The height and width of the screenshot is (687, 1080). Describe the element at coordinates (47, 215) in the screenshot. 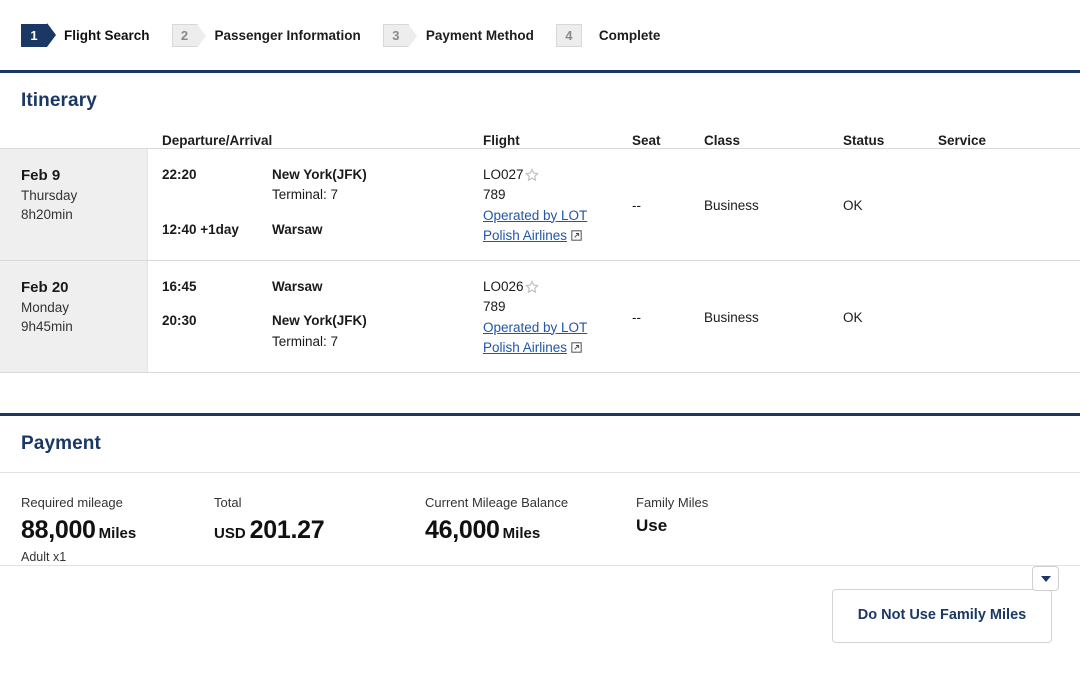

I see `flight-duration: 8h20min` at that location.